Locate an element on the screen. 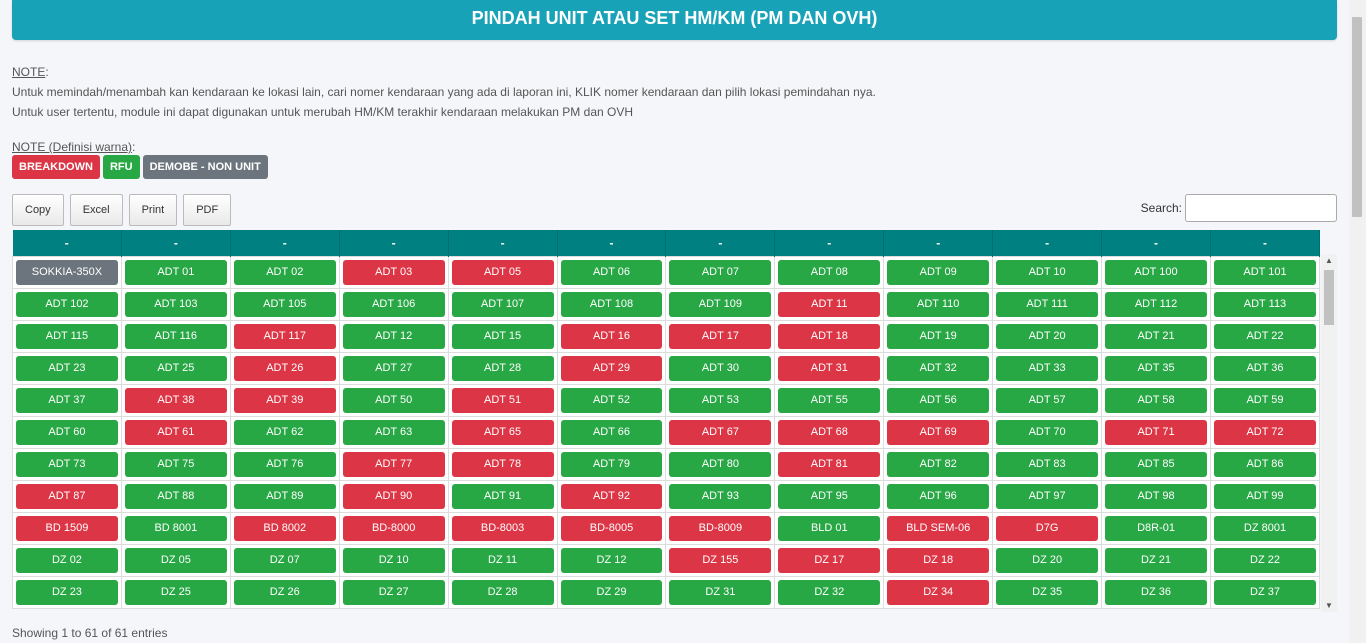 The width and height of the screenshot is (1366, 643). unit-button: ADT 57 is located at coordinates (1047, 400).